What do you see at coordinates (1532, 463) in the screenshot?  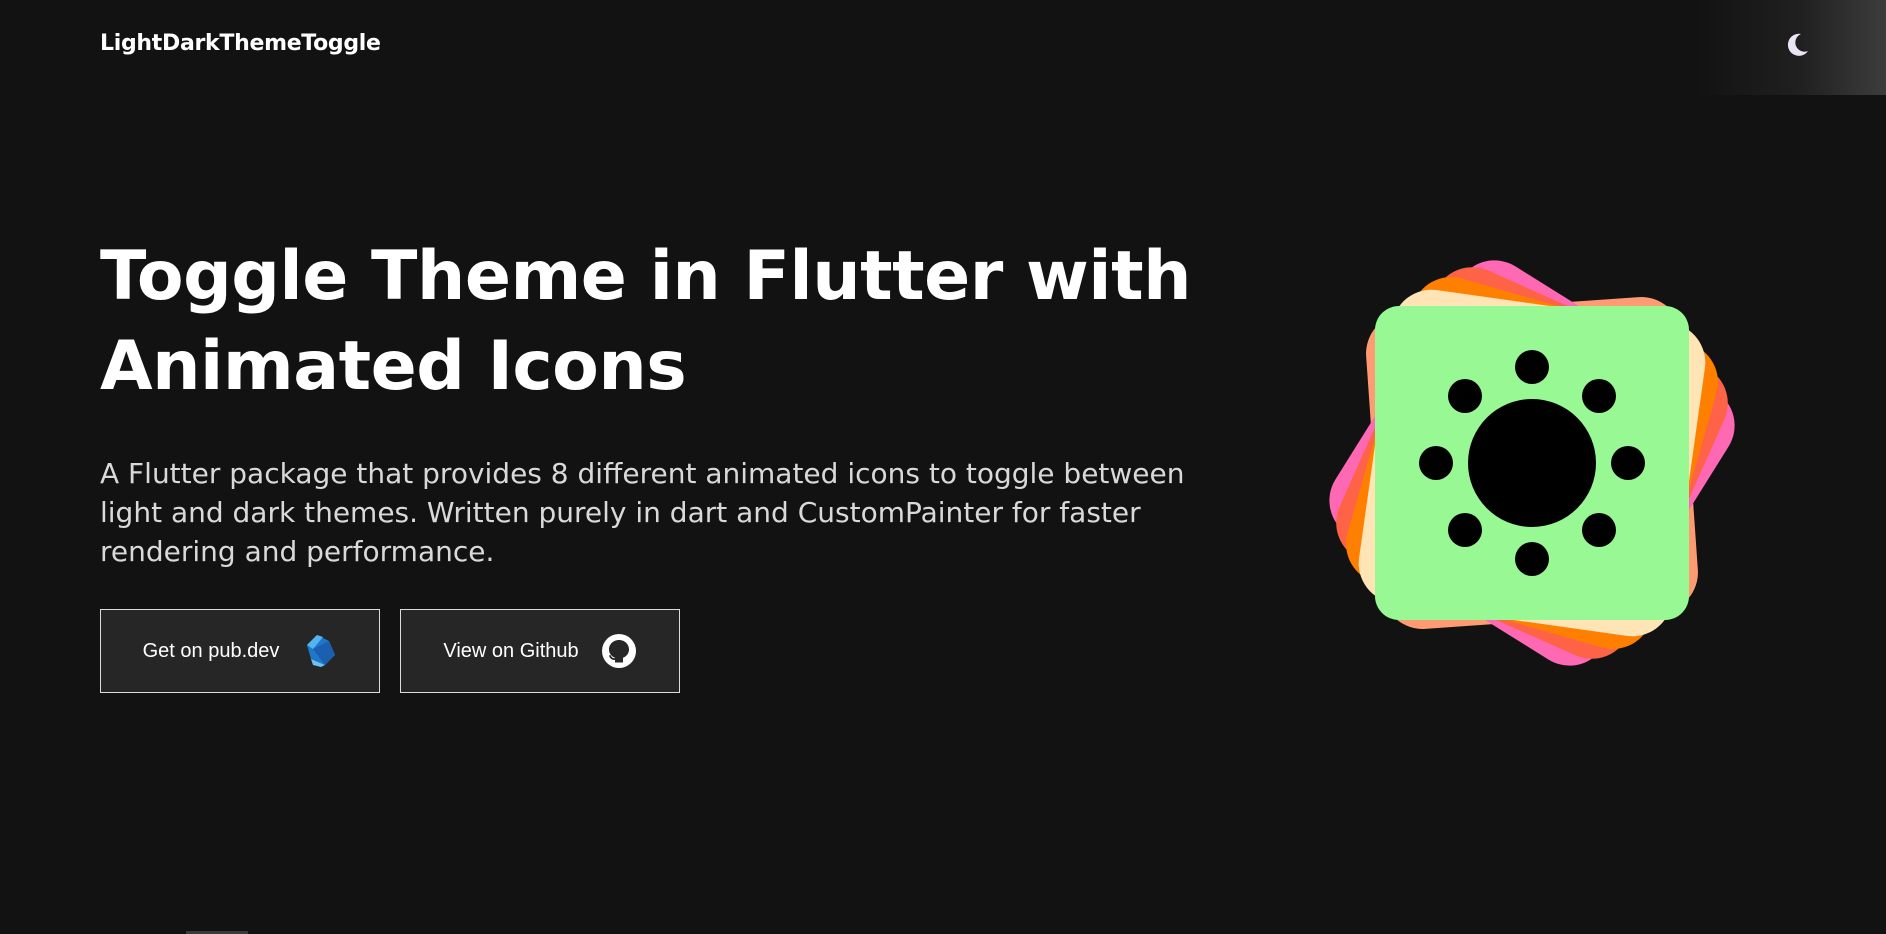 I see `animated-icon-illustration` at bounding box center [1532, 463].